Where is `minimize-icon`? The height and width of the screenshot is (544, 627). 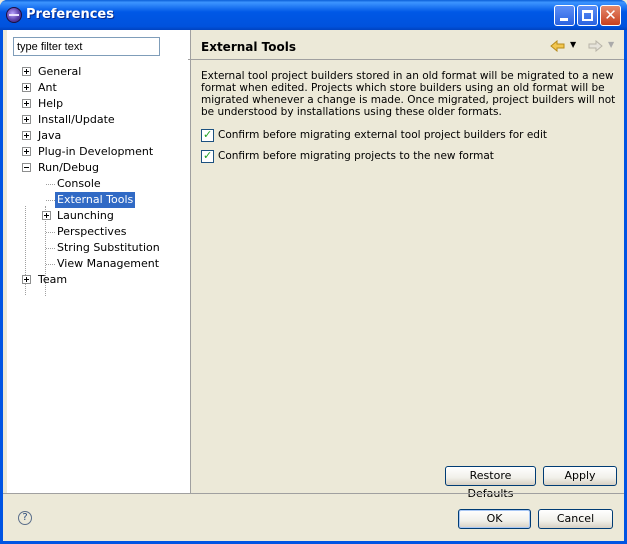 minimize-icon is located at coordinates (564, 19).